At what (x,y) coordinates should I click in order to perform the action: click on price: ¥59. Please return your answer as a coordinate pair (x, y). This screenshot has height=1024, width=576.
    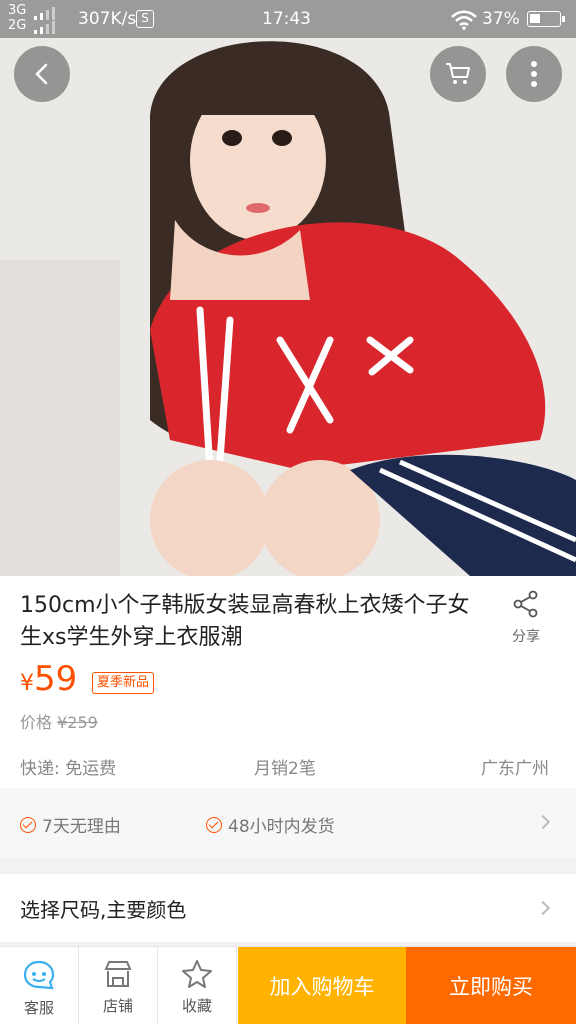
    Looking at the image, I should click on (48, 681).